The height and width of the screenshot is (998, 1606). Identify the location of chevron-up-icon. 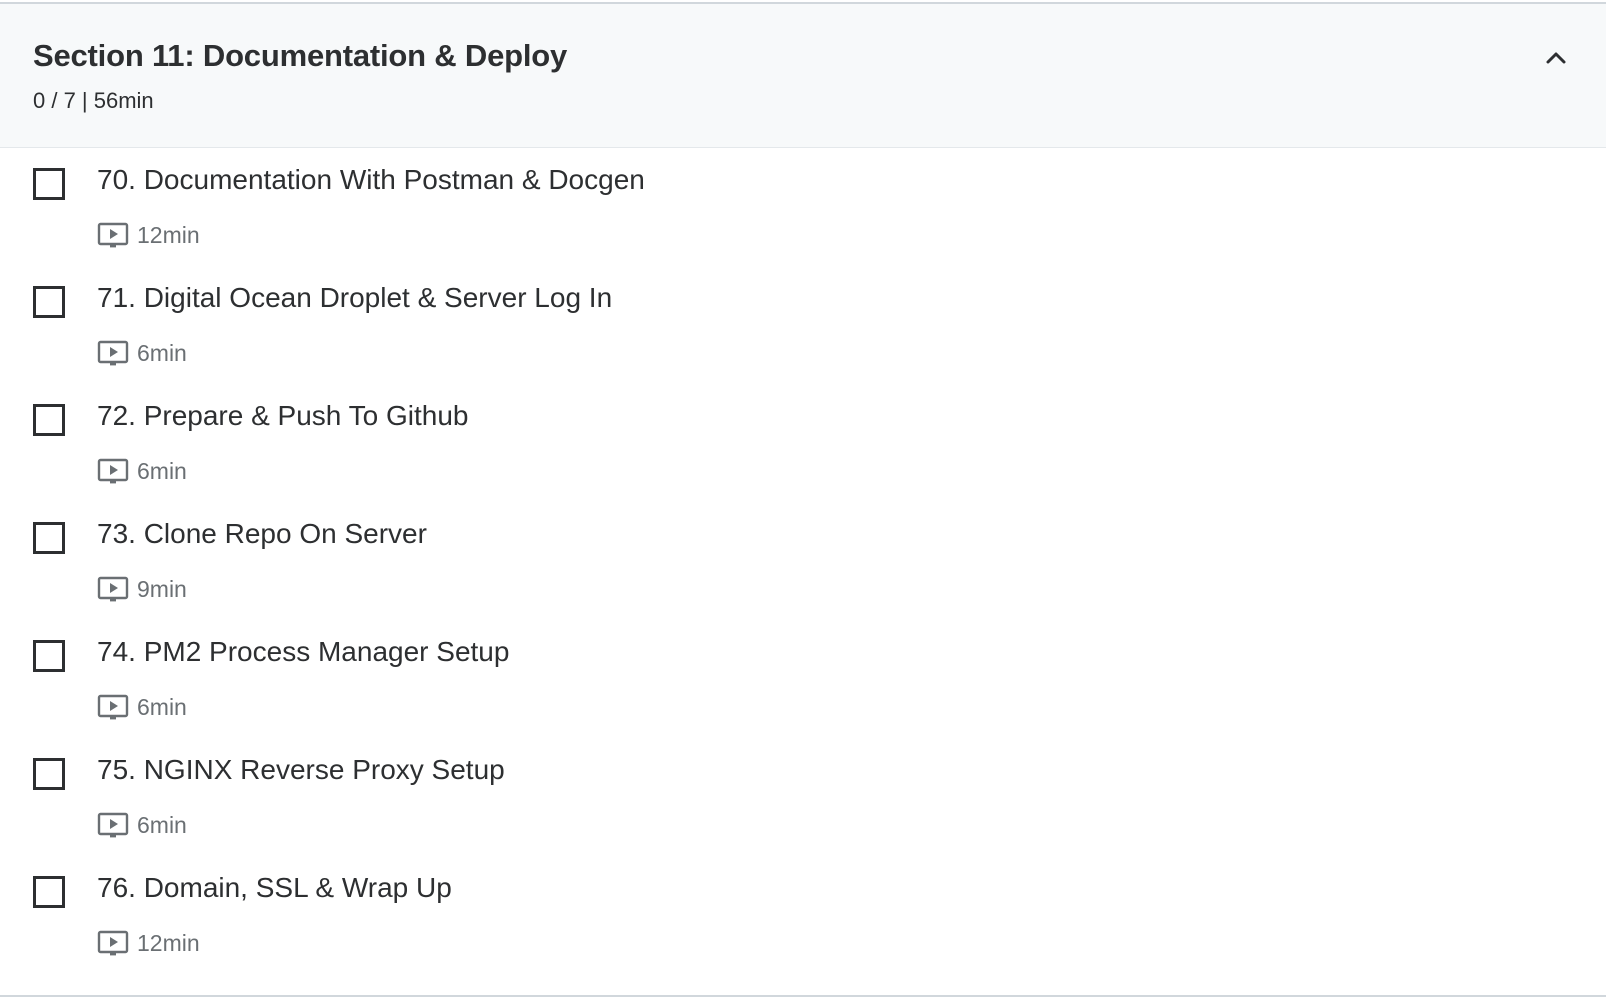
(1556, 58).